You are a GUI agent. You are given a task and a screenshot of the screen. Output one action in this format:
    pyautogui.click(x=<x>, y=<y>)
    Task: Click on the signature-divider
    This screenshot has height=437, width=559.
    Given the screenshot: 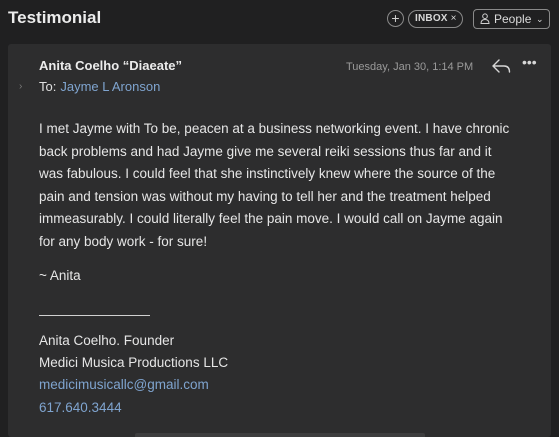 What is the action you would take?
    pyautogui.click(x=94, y=315)
    